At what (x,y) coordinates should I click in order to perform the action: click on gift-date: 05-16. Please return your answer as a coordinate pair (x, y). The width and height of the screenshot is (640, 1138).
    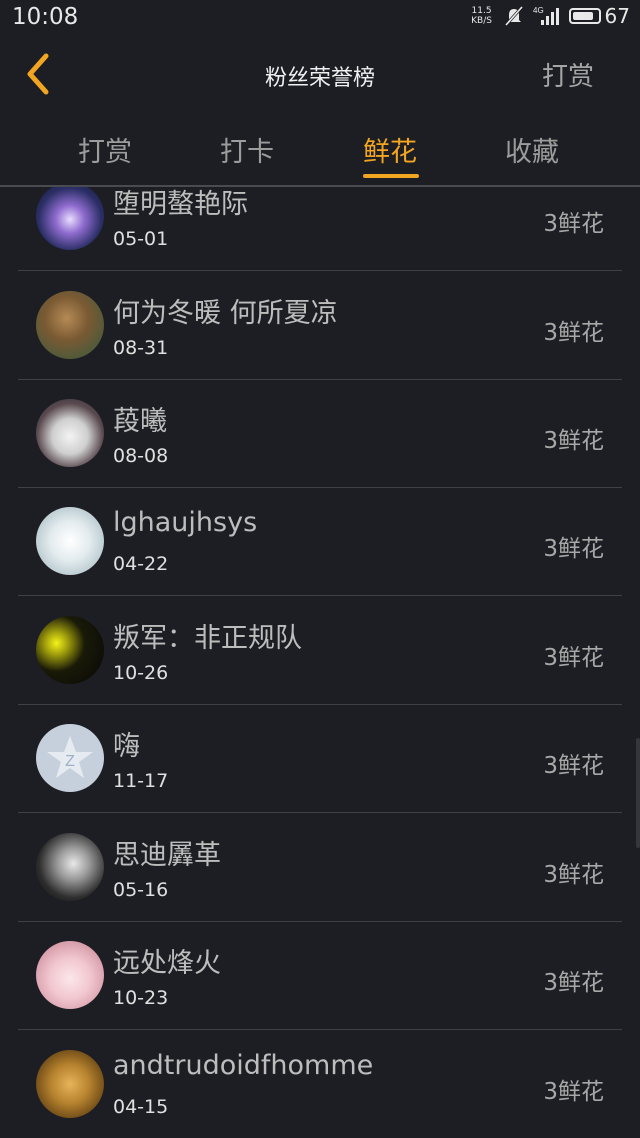
    Looking at the image, I should click on (141, 890).